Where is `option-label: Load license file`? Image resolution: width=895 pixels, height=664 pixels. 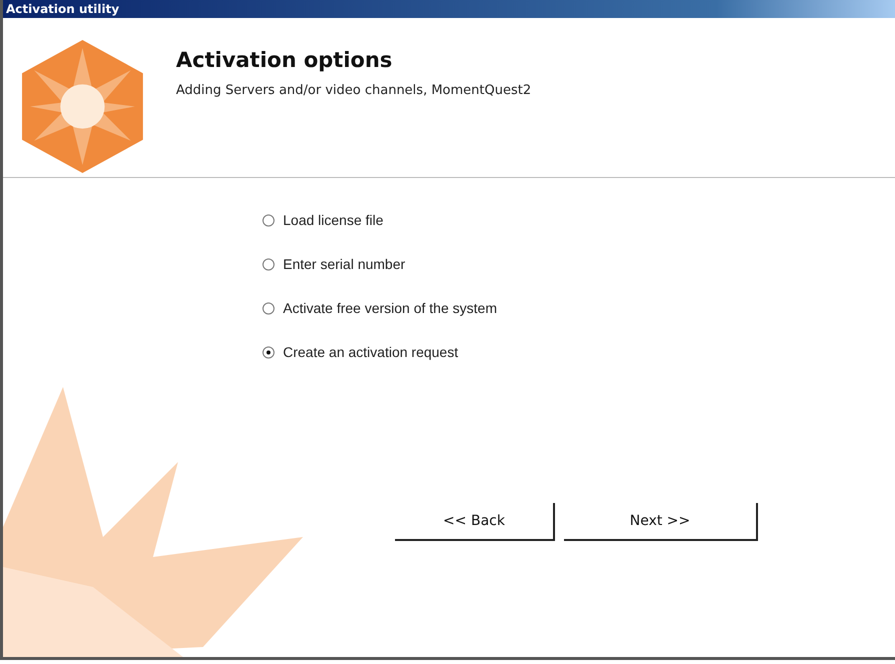 option-label: Load license file is located at coordinates (333, 220).